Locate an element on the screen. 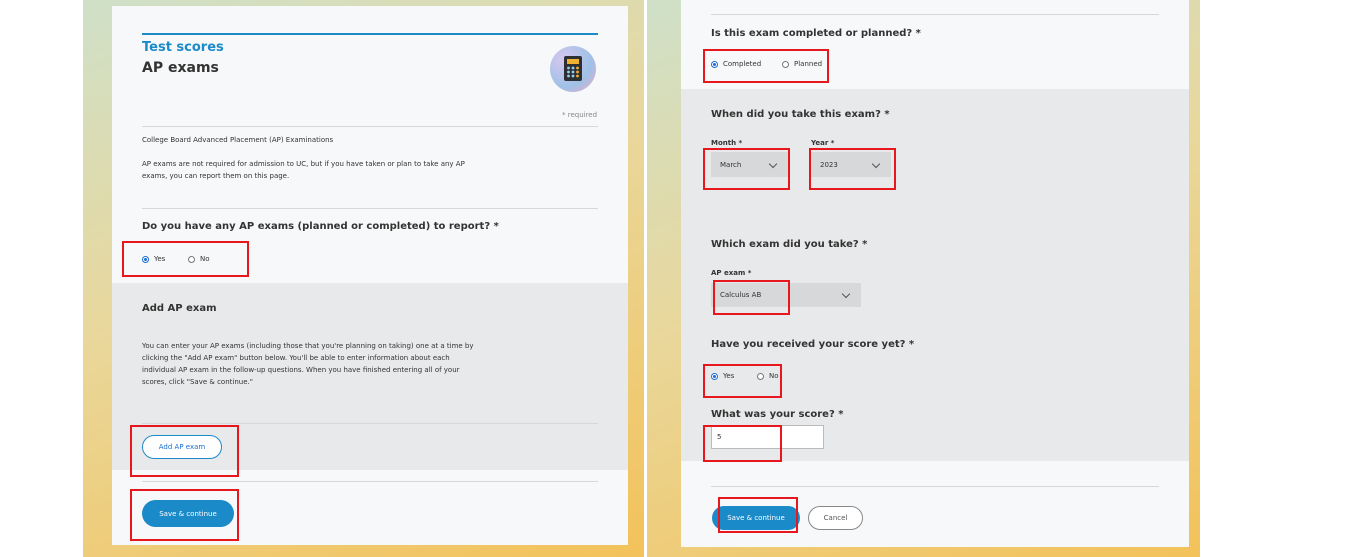 The height and width of the screenshot is (557, 1366). add-ap-exam-heading: Add AP exam is located at coordinates (179, 308).